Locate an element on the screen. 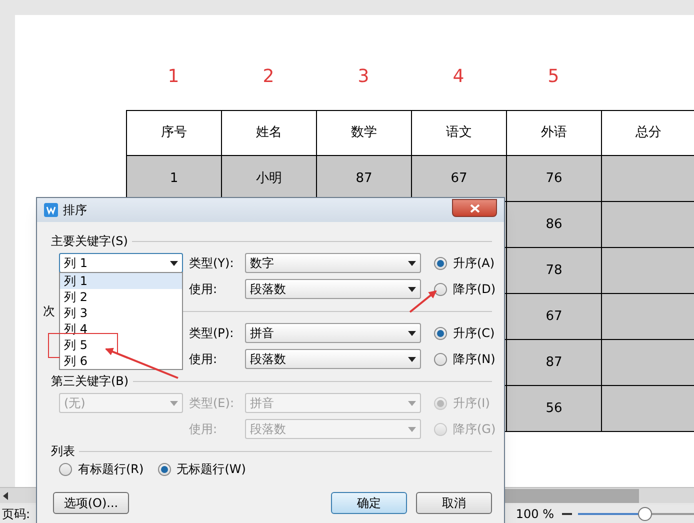  dialog-button: 确定 is located at coordinates (369, 503).